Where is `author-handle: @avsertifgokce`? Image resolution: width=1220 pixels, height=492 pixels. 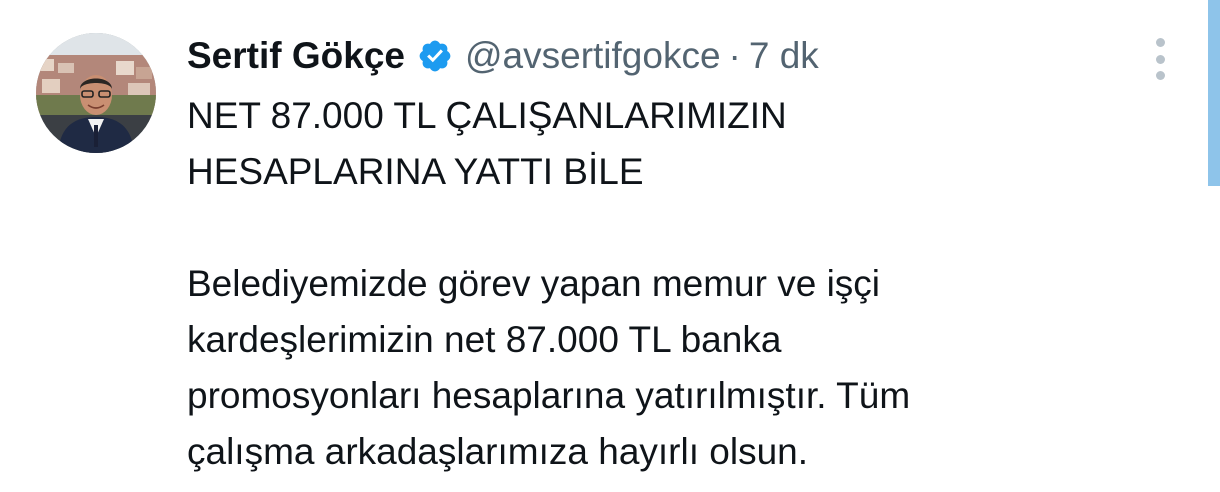
author-handle: @avsertifgokce is located at coordinates (593, 56).